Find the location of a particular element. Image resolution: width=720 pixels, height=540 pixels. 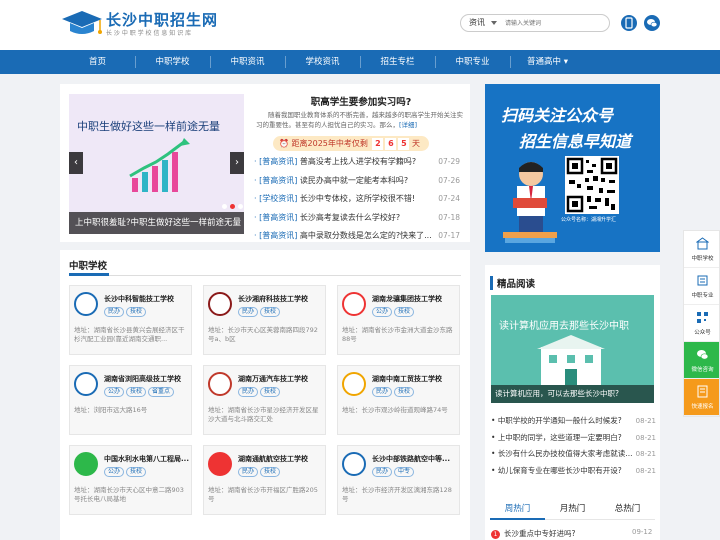

carousel-dot-active is located at coordinates (232, 206).